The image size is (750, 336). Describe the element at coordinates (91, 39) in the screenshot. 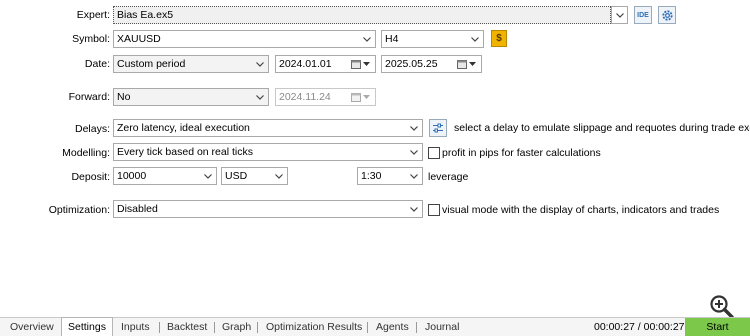

I see `symbol-label: Symbol:` at that location.